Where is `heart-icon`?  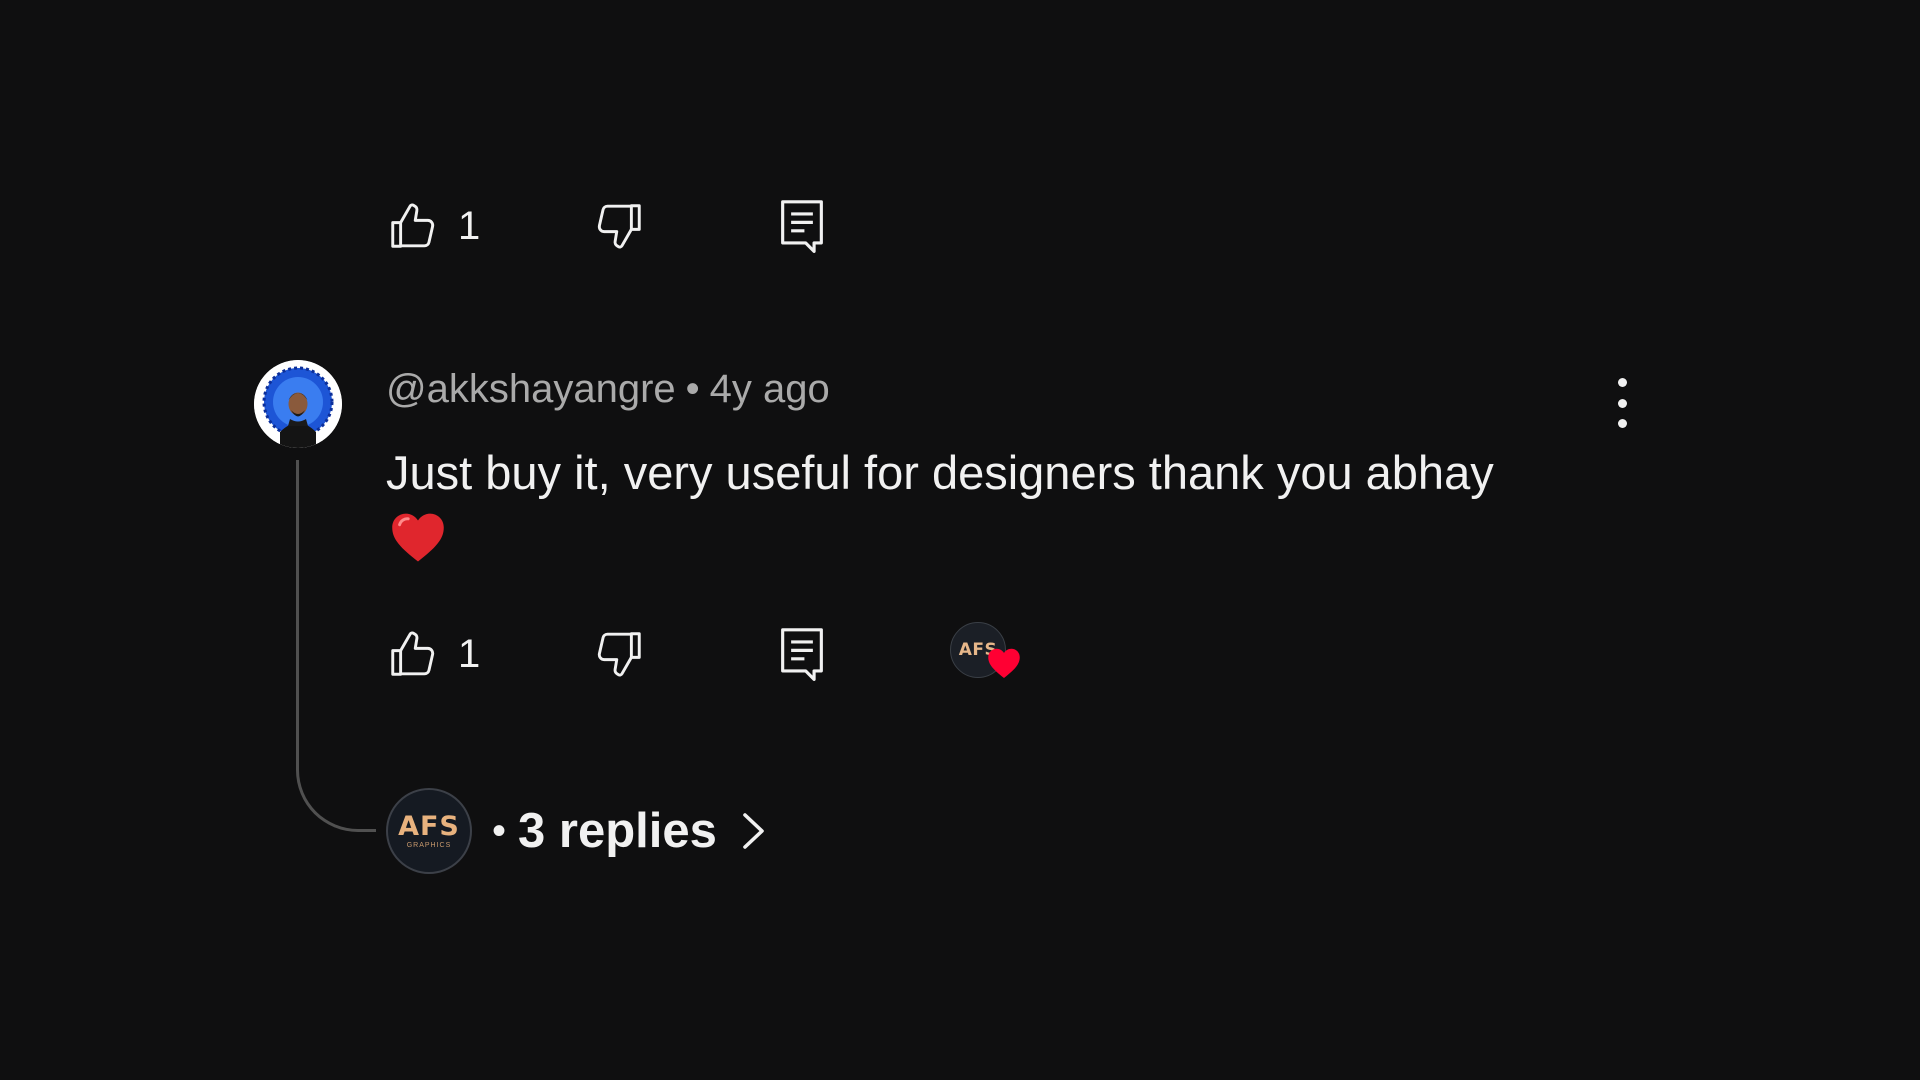
heart-icon is located at coordinates (1004, 663).